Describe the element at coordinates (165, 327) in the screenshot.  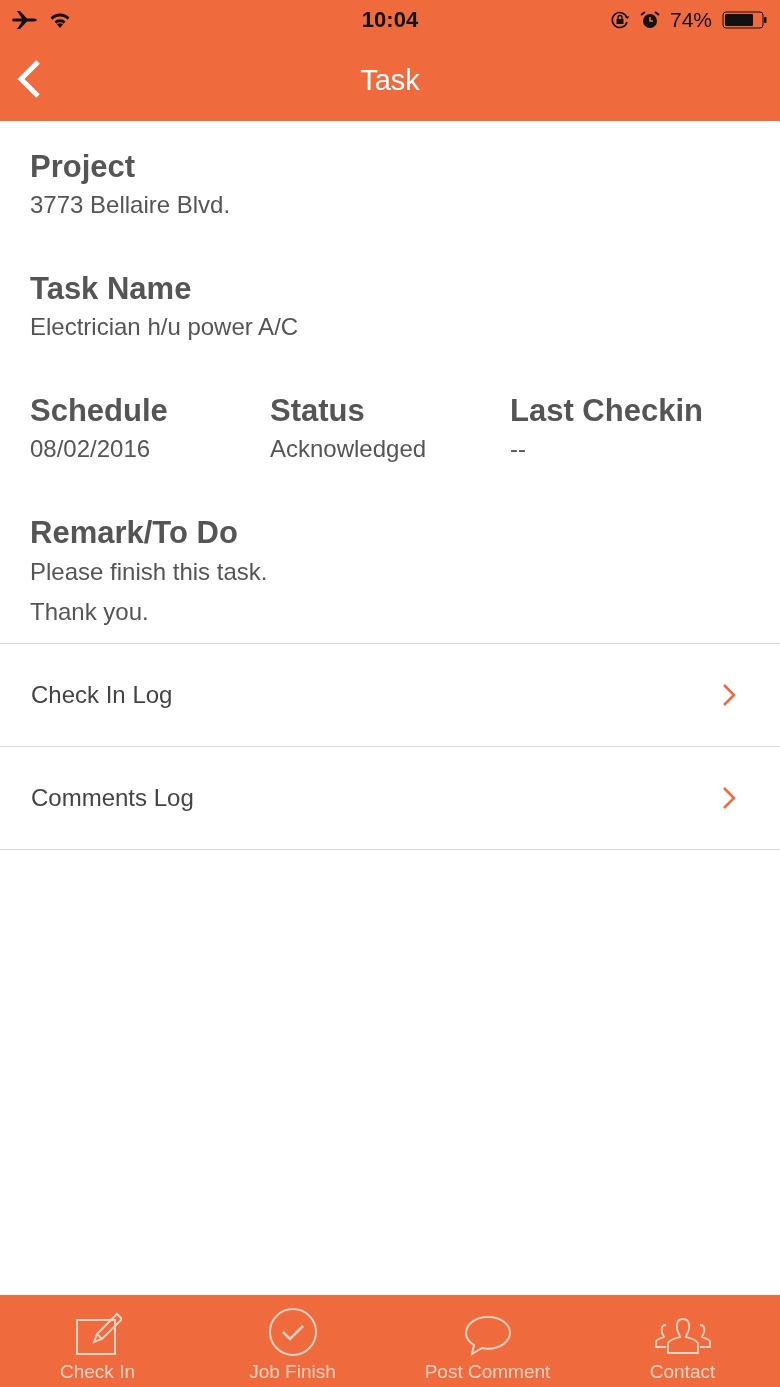
I see `field-value: Electrician h/u power A/C` at that location.